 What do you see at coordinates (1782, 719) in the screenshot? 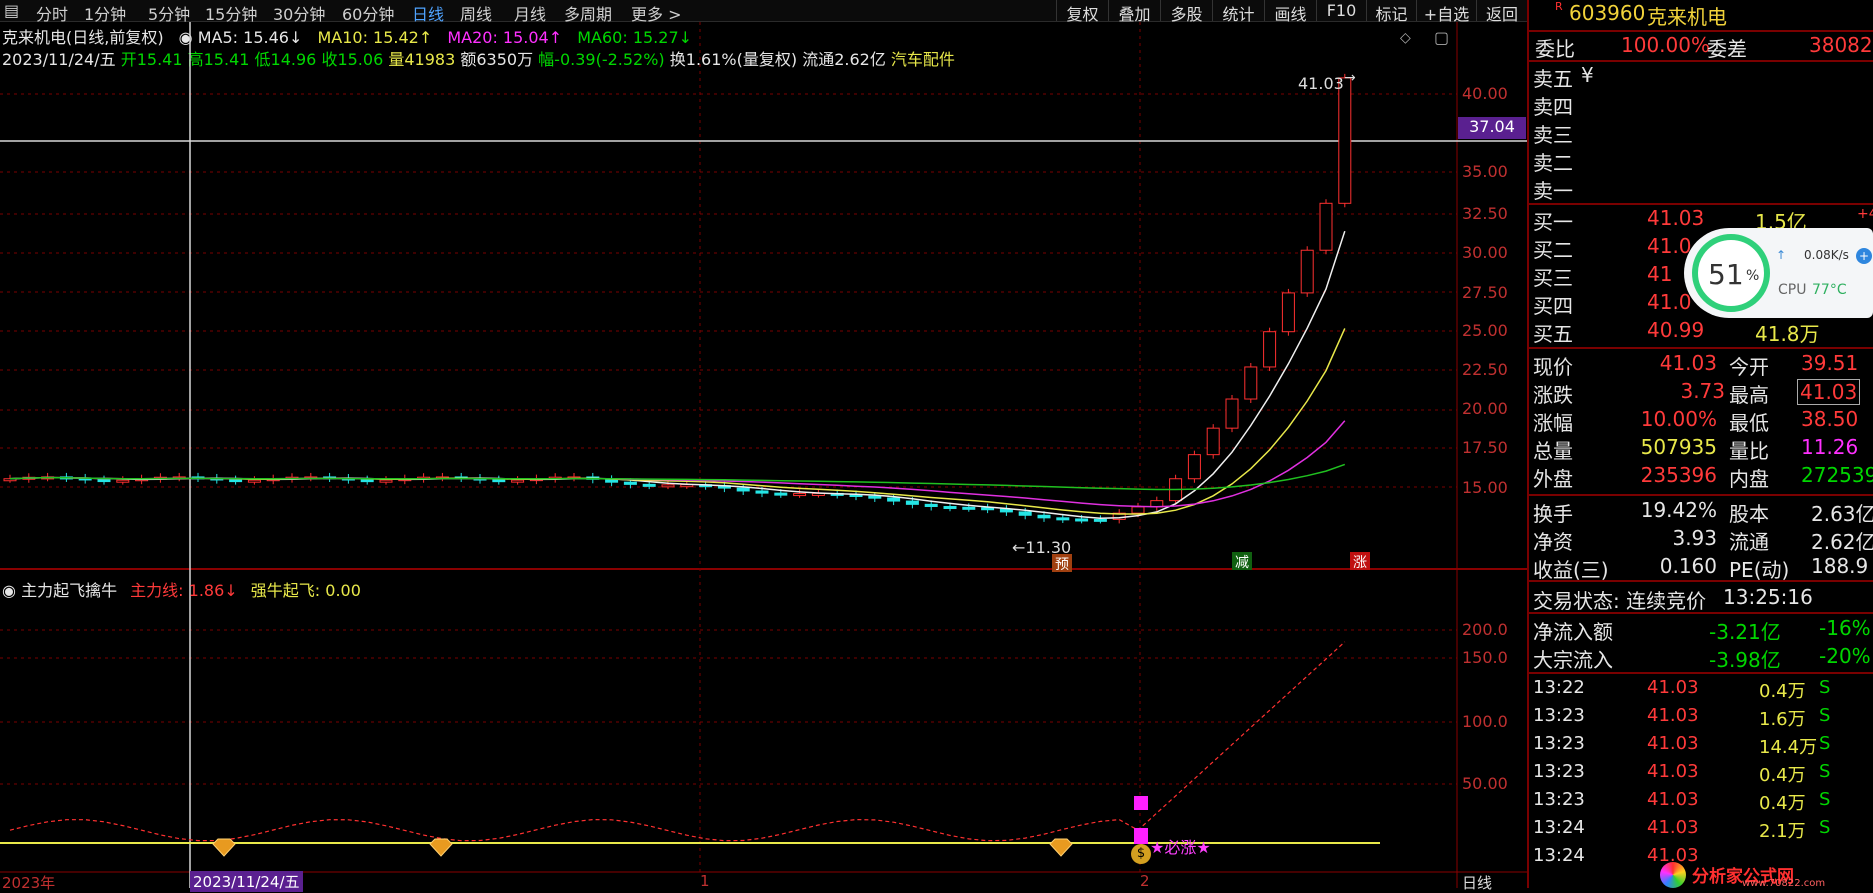
I see `tick-volume: 1.6万` at bounding box center [1782, 719].